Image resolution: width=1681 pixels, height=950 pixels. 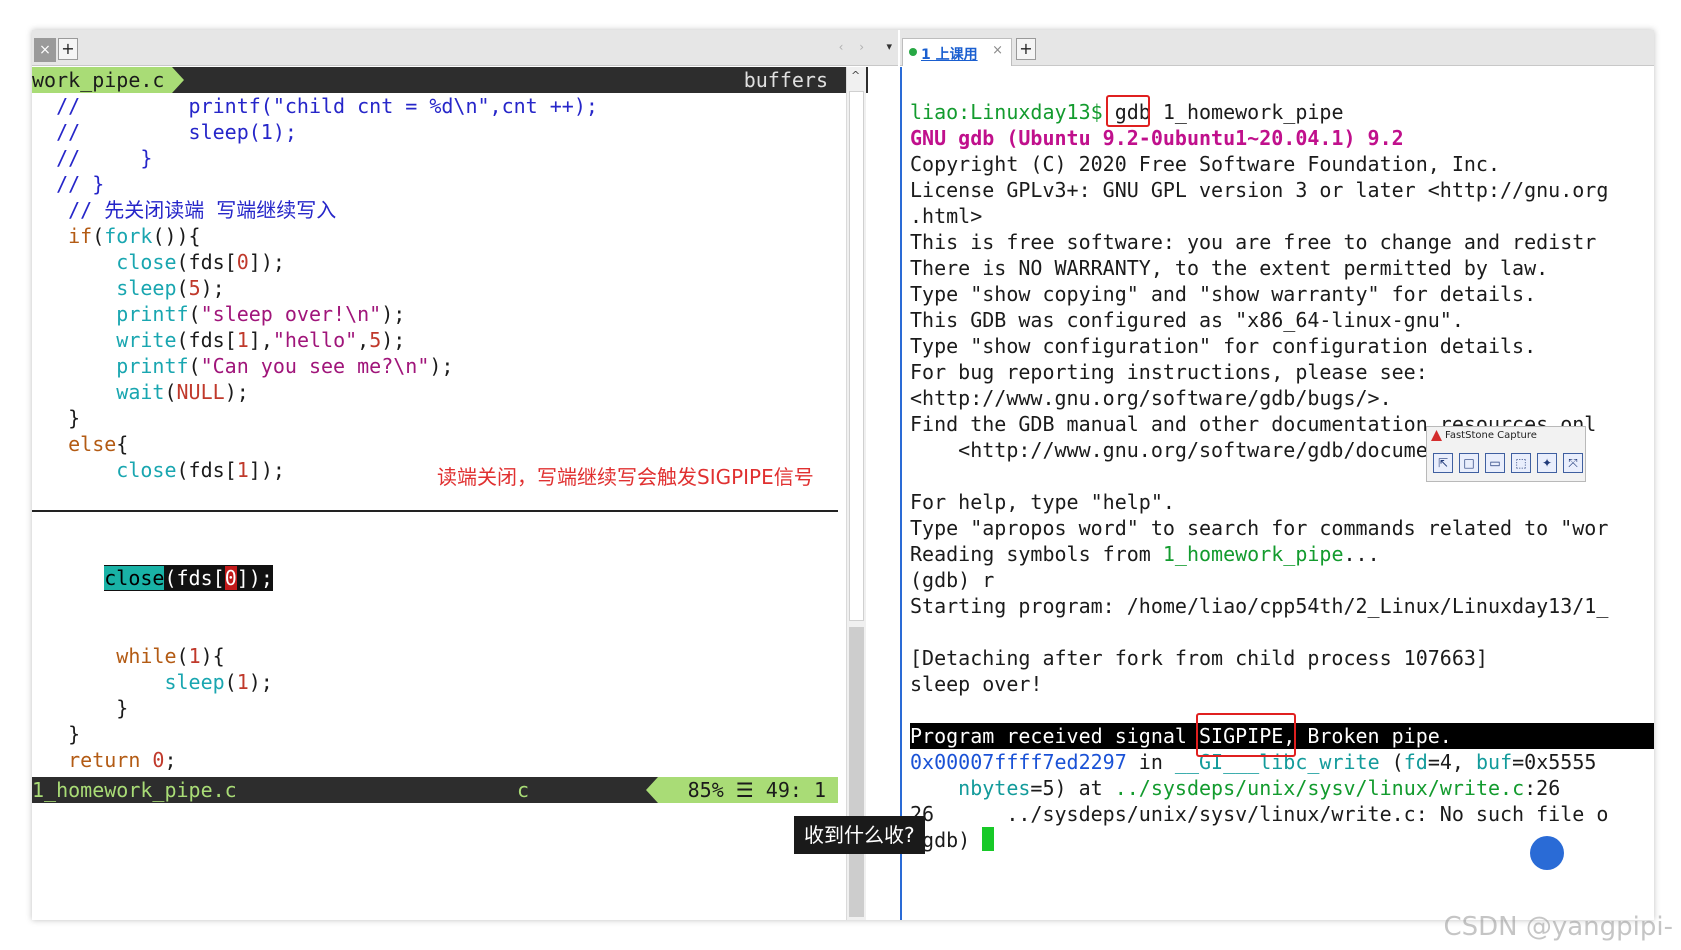 I want to click on scrollbar-thumb, so click(x=856, y=356).